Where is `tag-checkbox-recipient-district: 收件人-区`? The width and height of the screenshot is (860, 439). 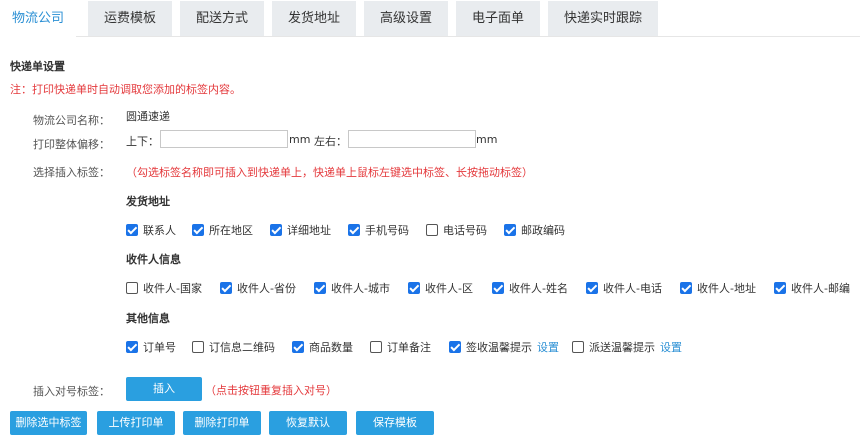 tag-checkbox-recipient-district: 收件人-区 is located at coordinates (440, 288).